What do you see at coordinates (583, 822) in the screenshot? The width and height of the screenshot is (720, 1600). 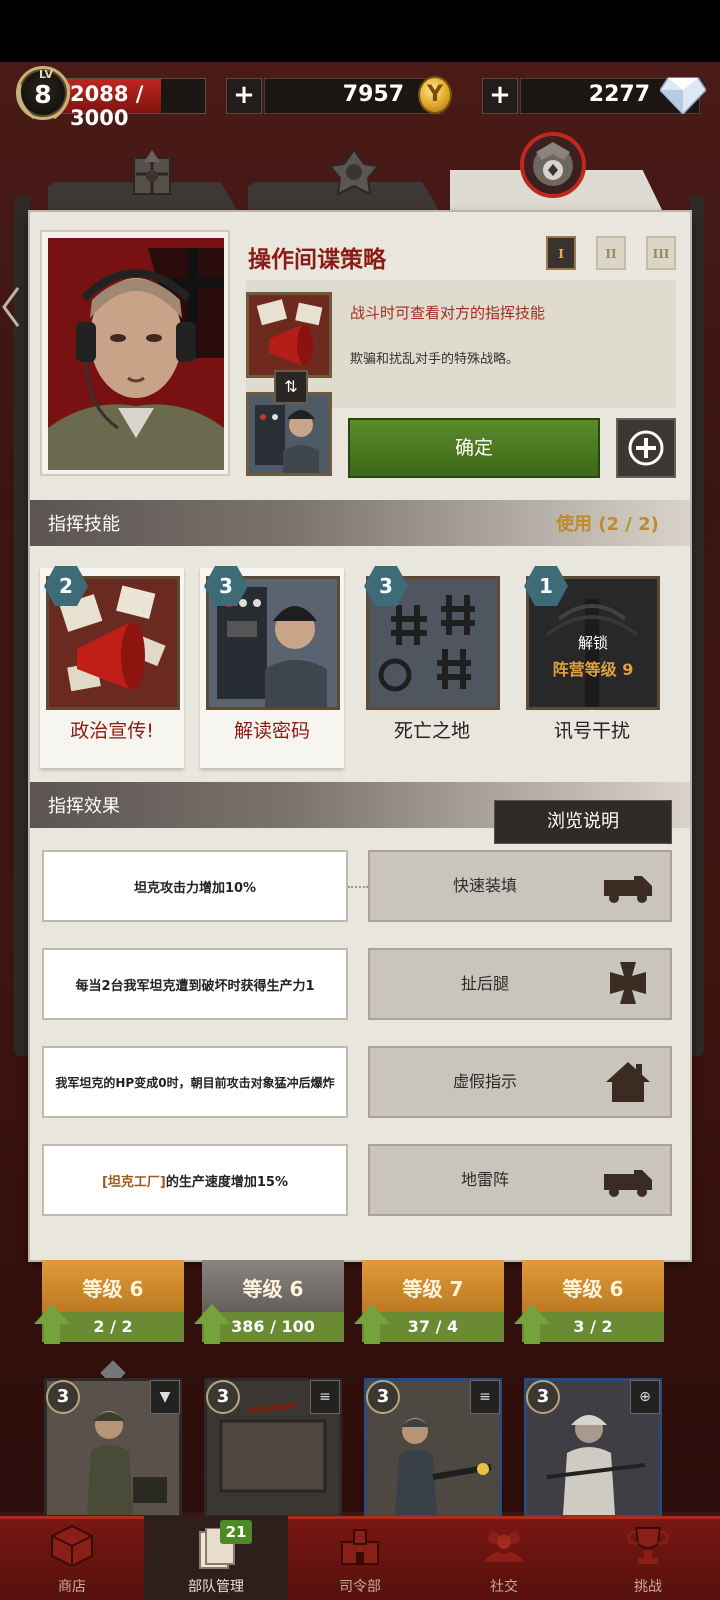 I see `browse-description-button: 浏览说明` at bounding box center [583, 822].